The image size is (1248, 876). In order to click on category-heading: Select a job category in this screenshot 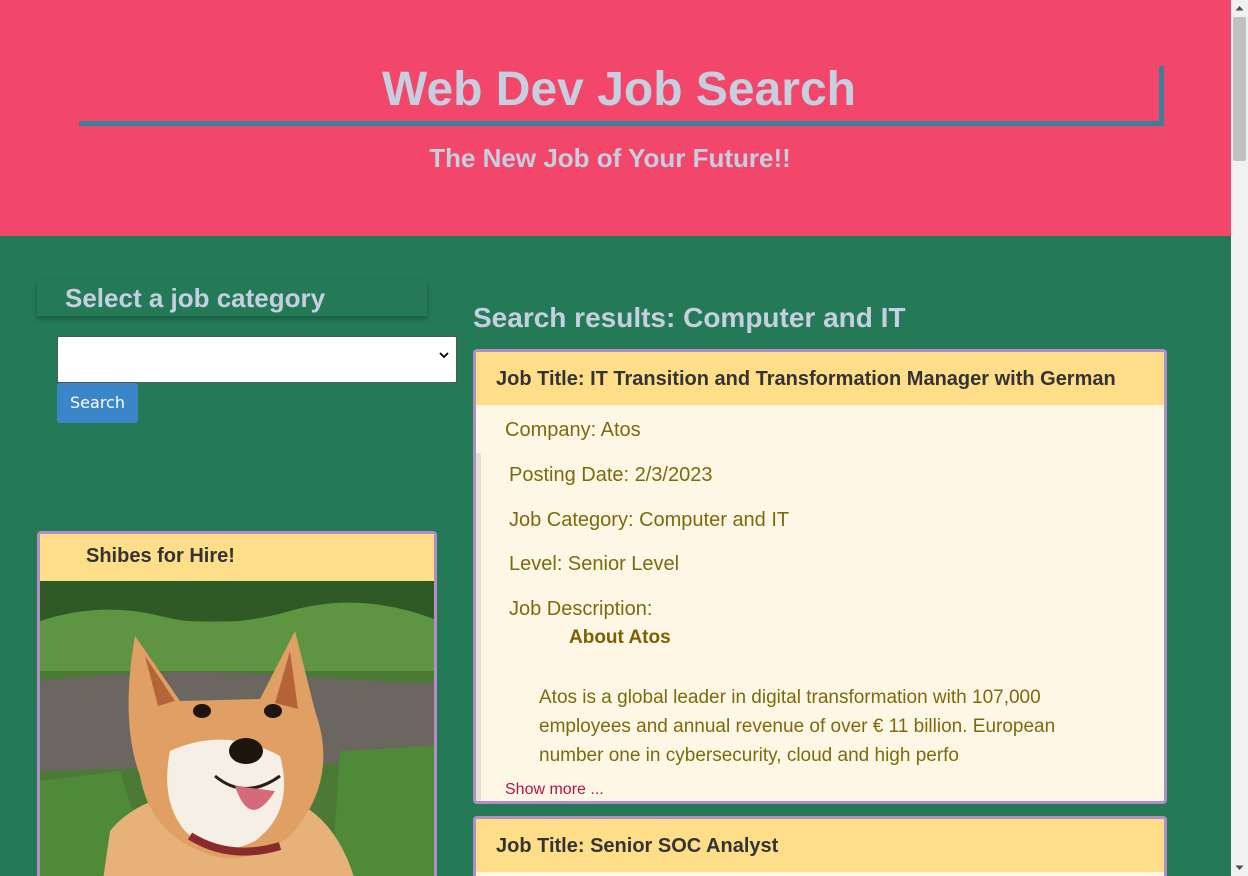, I will do `click(232, 298)`.